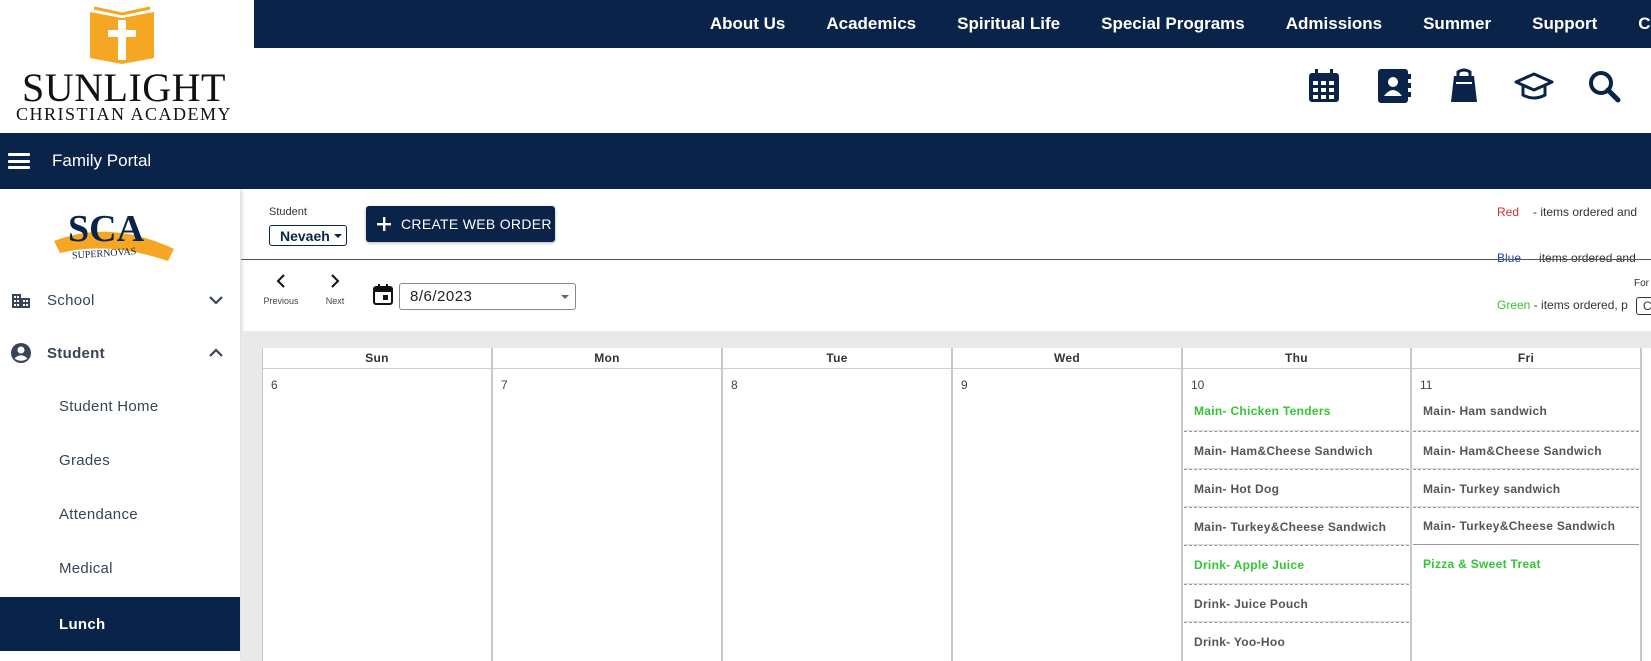 This screenshot has width=1651, height=661. Describe the element at coordinates (280, 281) in the screenshot. I see `chevron-left-icon` at that location.